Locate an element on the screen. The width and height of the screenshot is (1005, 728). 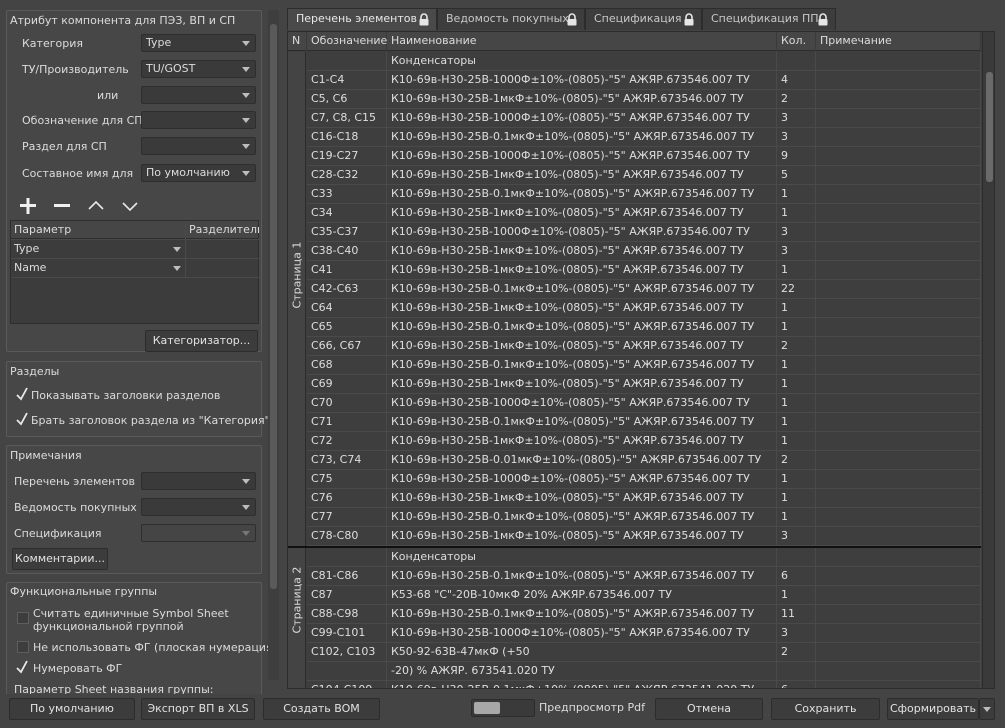
param-row-type-sep is located at coordinates (223, 249).